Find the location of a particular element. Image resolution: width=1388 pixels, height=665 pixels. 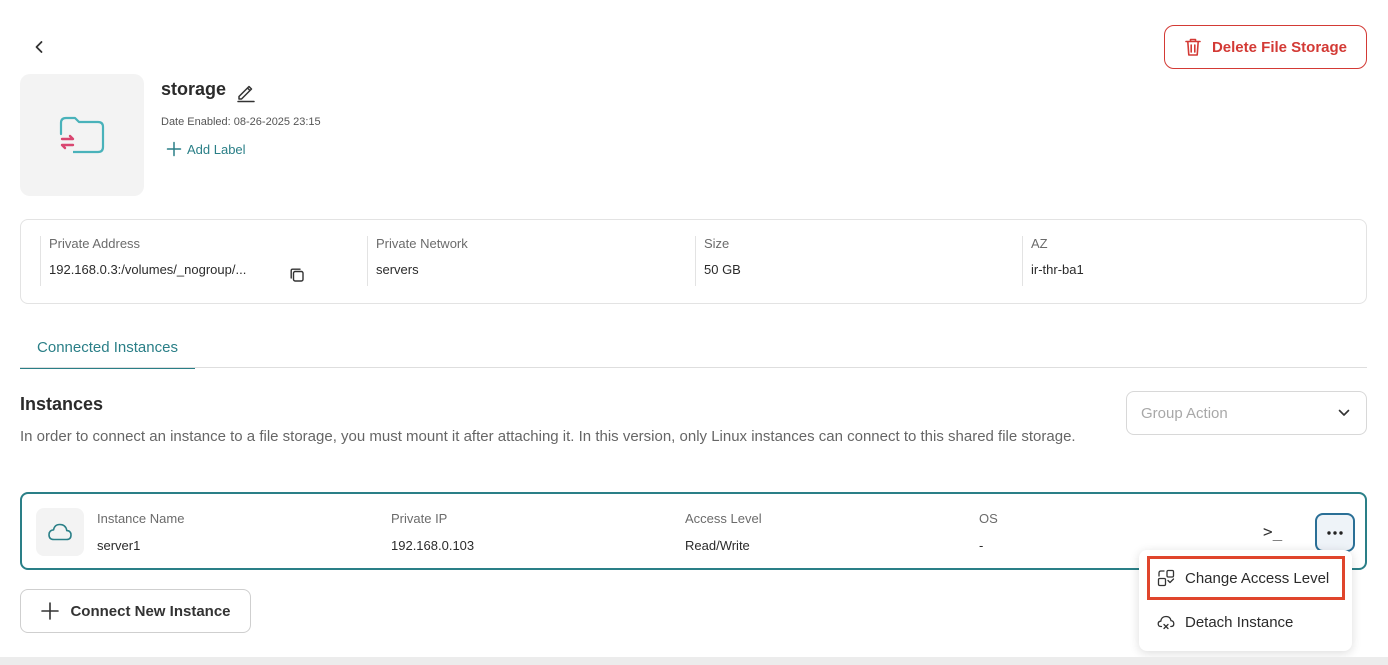

size-value: 50 GB is located at coordinates (722, 269).